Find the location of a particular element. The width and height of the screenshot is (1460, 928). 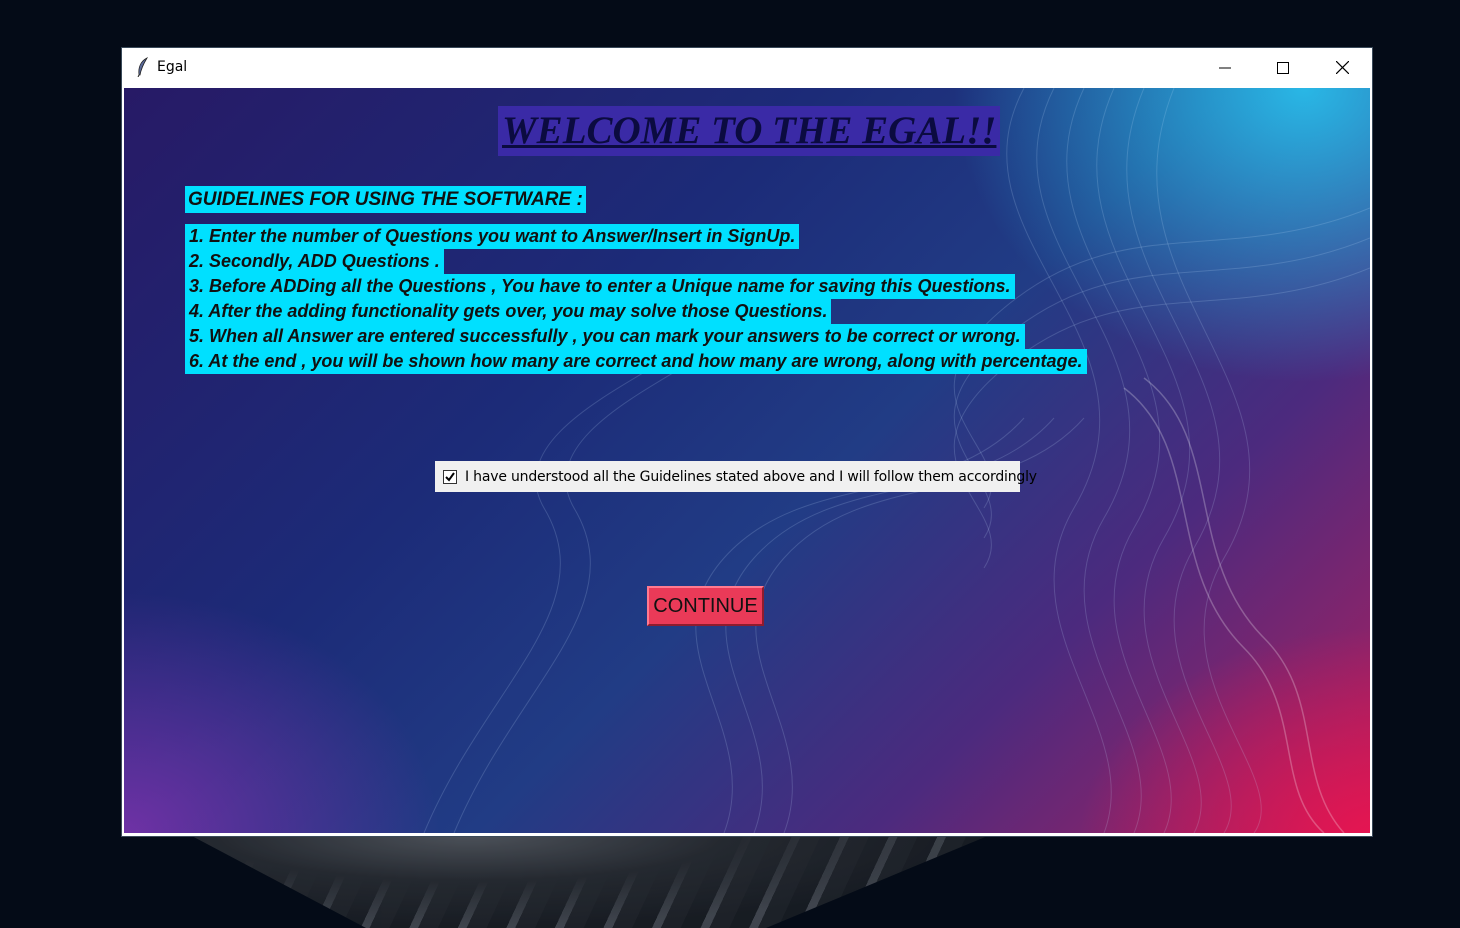

agreement-checkbox is located at coordinates (450, 476).